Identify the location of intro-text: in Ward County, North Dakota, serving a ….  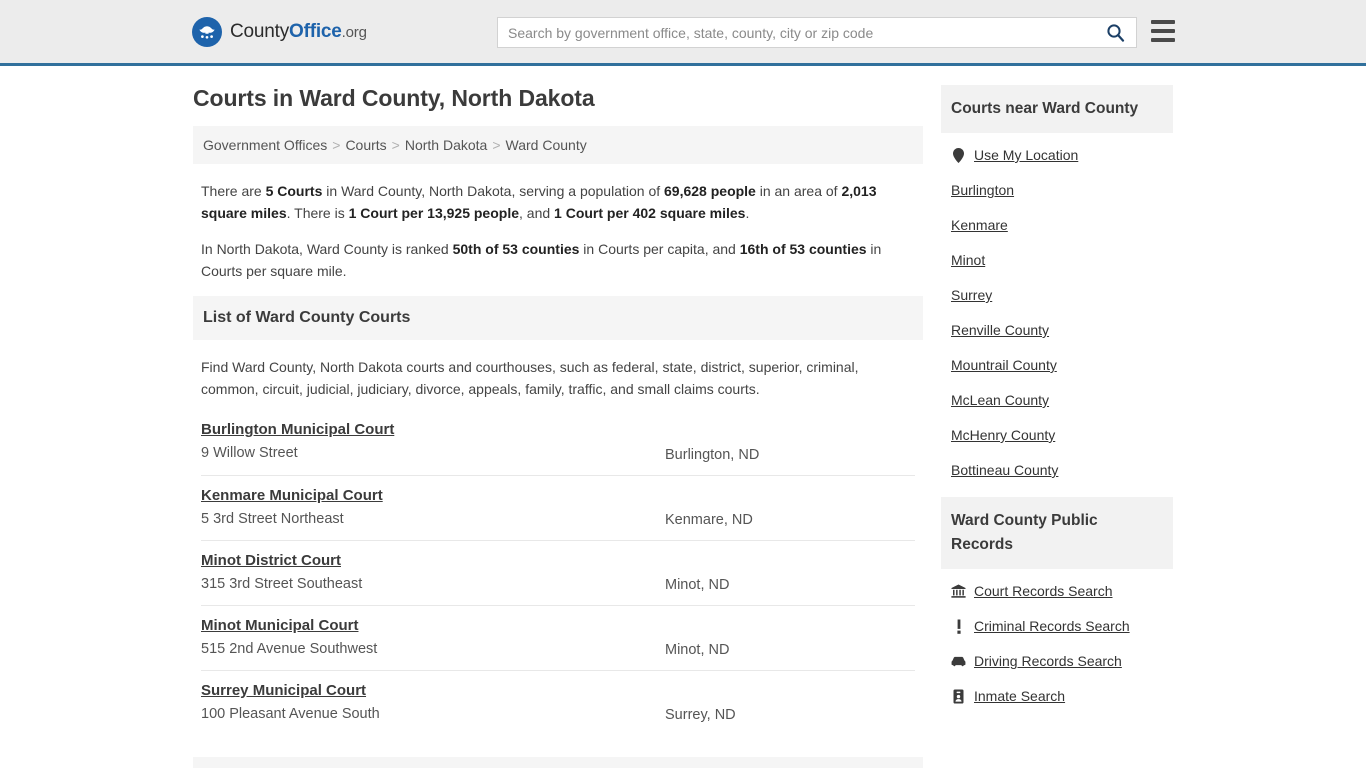
(493, 191).